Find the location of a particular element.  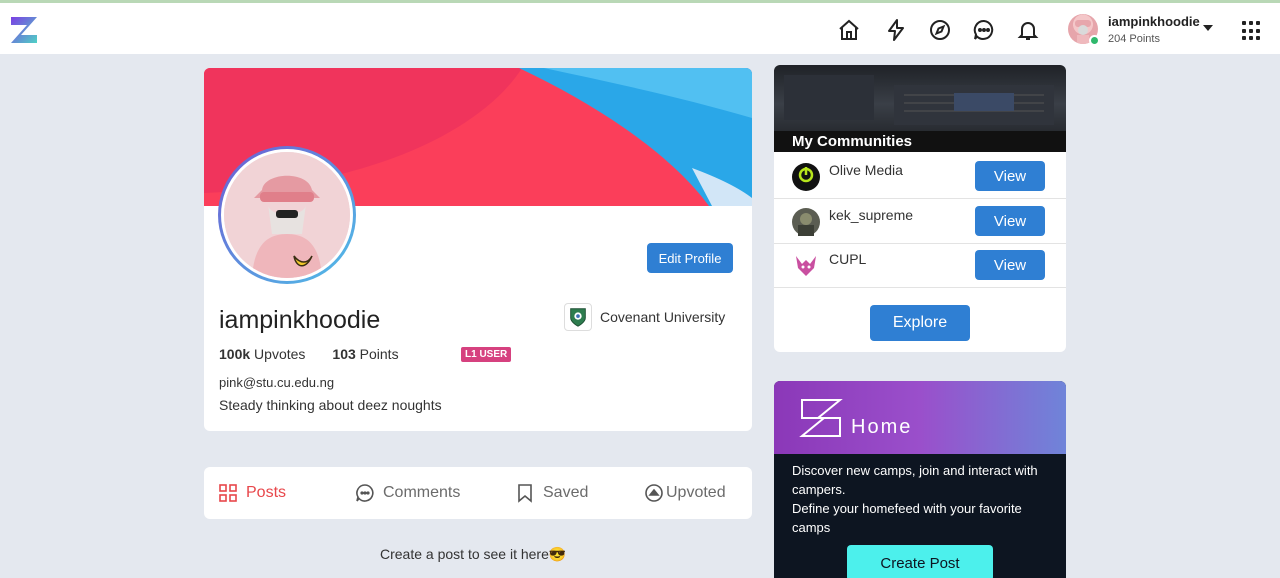

home-icon is located at coordinates (849, 30).